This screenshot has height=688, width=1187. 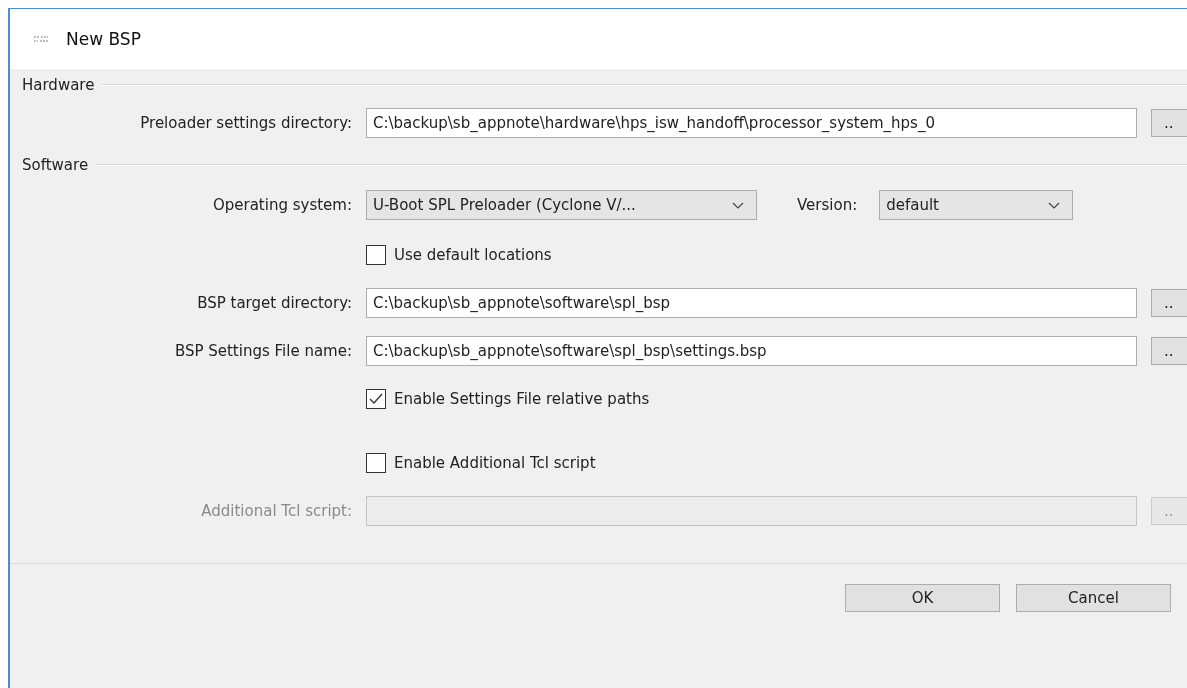 What do you see at coordinates (274, 303) in the screenshot?
I see `field-label: BSP target directory:` at bounding box center [274, 303].